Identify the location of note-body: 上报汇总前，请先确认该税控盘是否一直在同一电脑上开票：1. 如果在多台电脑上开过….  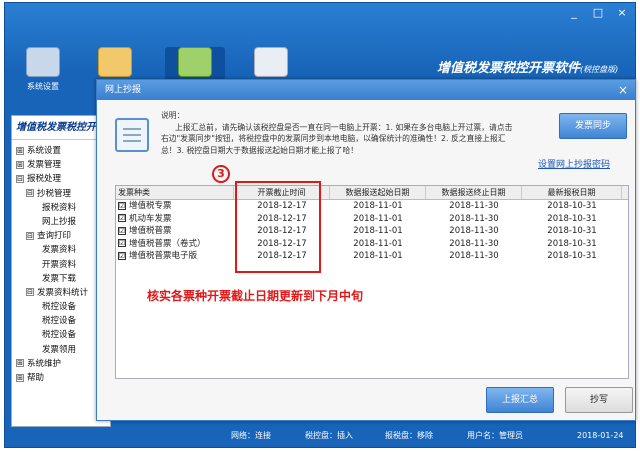
(337, 138).